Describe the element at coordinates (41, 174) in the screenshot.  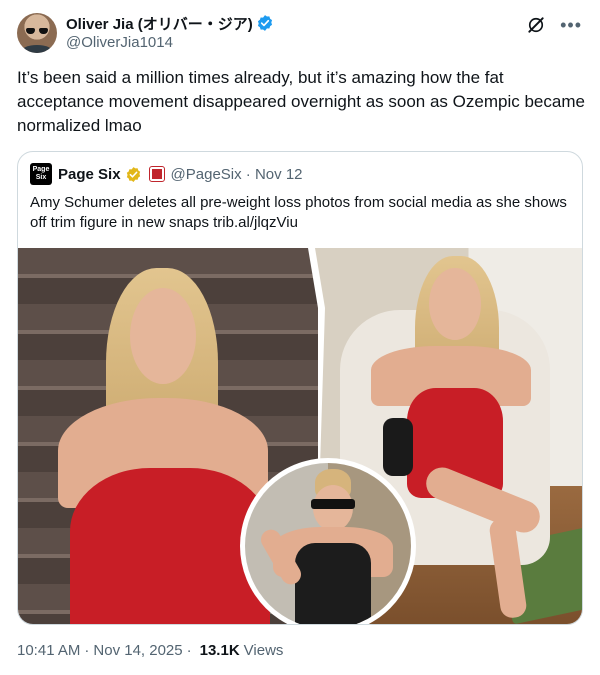
I see `page-six-logo: Page Six` at that location.